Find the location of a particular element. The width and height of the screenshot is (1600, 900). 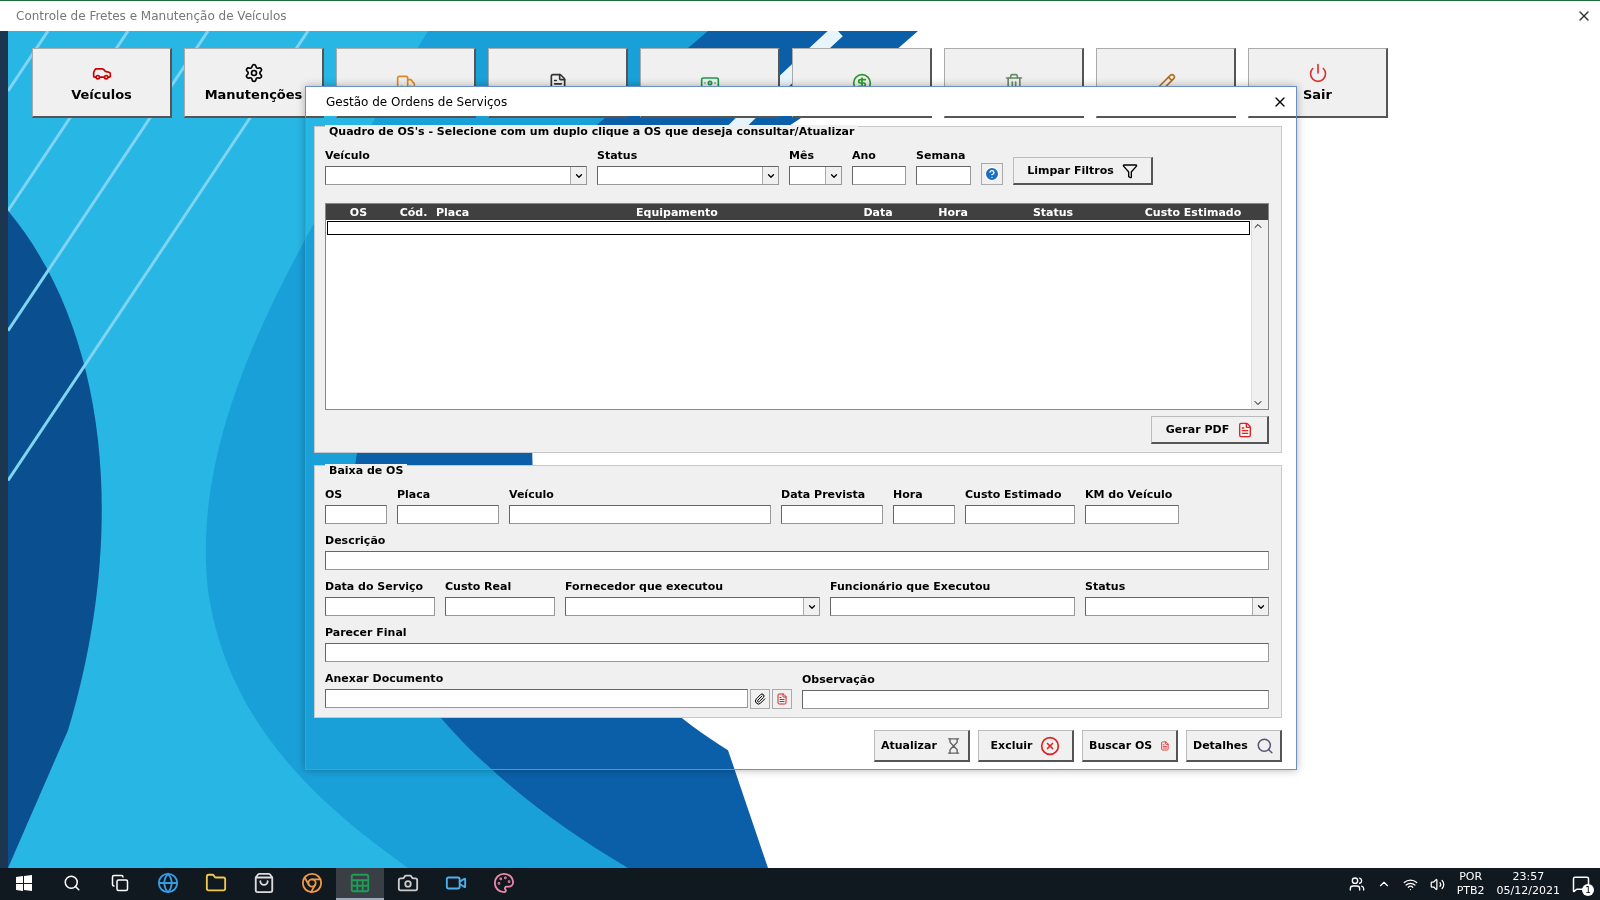

column-header: Custo Estimado is located at coordinates (1193, 212).